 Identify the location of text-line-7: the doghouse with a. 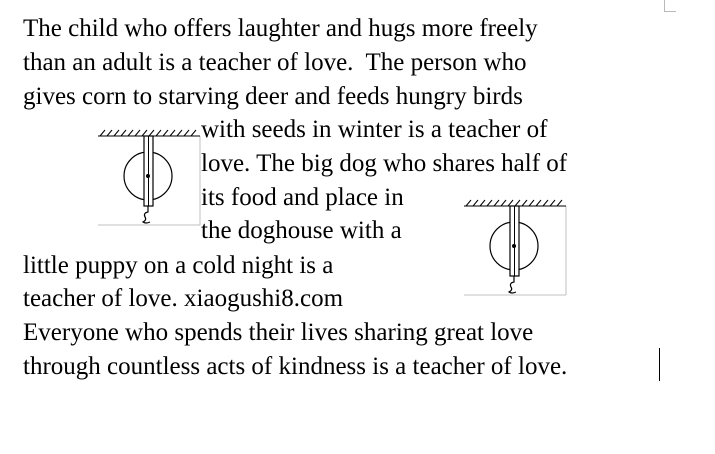
(301, 230).